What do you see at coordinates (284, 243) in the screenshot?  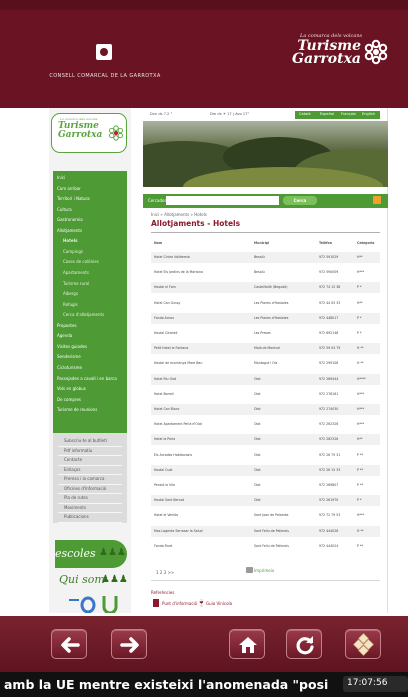 I see `table-header-cell: Municipi` at bounding box center [284, 243].